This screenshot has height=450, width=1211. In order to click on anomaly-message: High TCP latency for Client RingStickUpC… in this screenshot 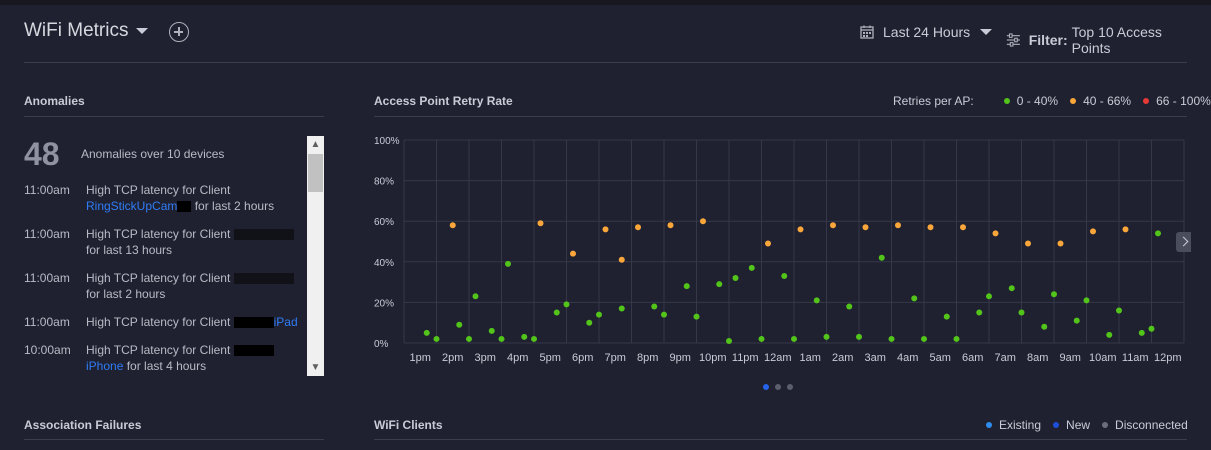, I will do `click(193, 198)`.